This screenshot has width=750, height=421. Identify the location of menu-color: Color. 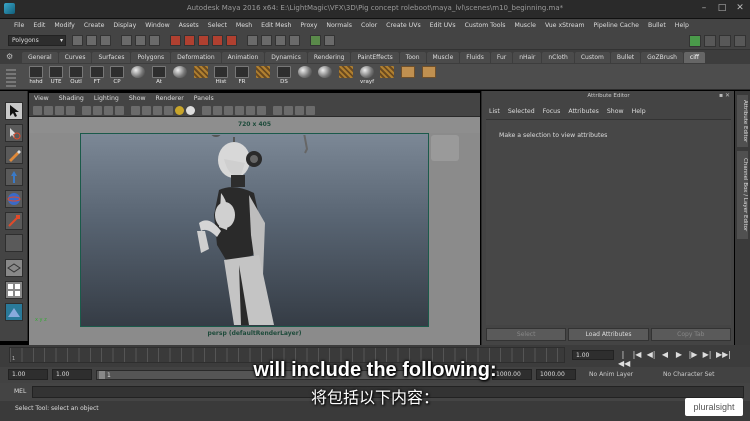
(369, 25).